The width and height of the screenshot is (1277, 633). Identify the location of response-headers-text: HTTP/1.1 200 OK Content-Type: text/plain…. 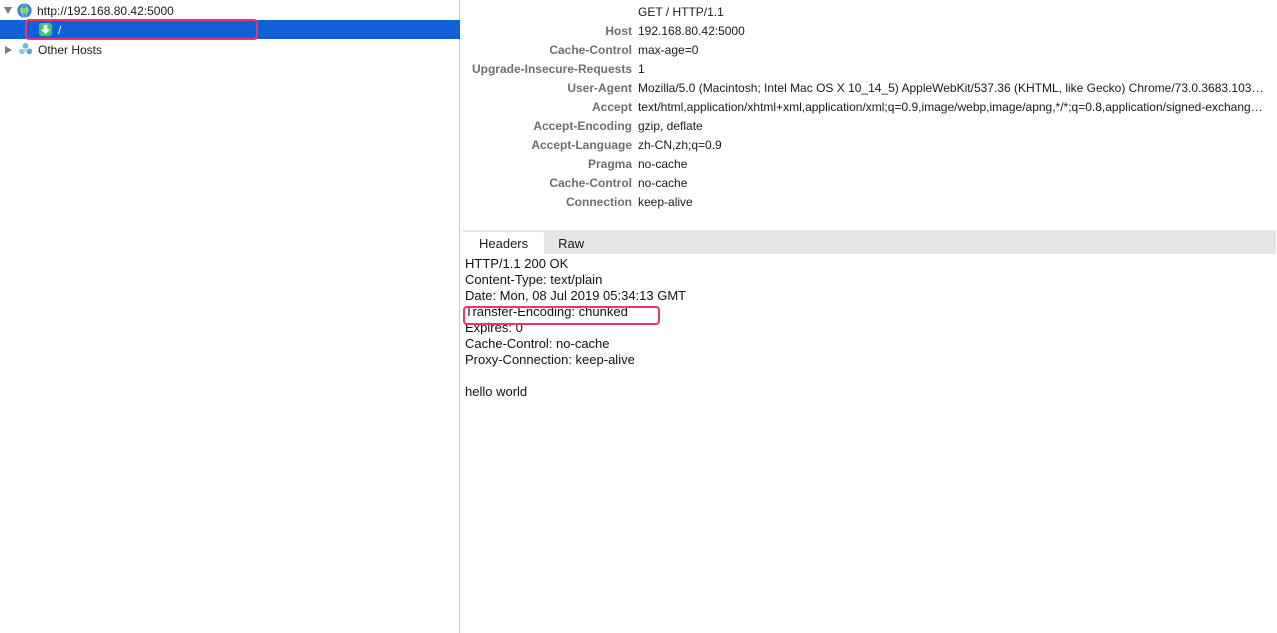
(870, 328).